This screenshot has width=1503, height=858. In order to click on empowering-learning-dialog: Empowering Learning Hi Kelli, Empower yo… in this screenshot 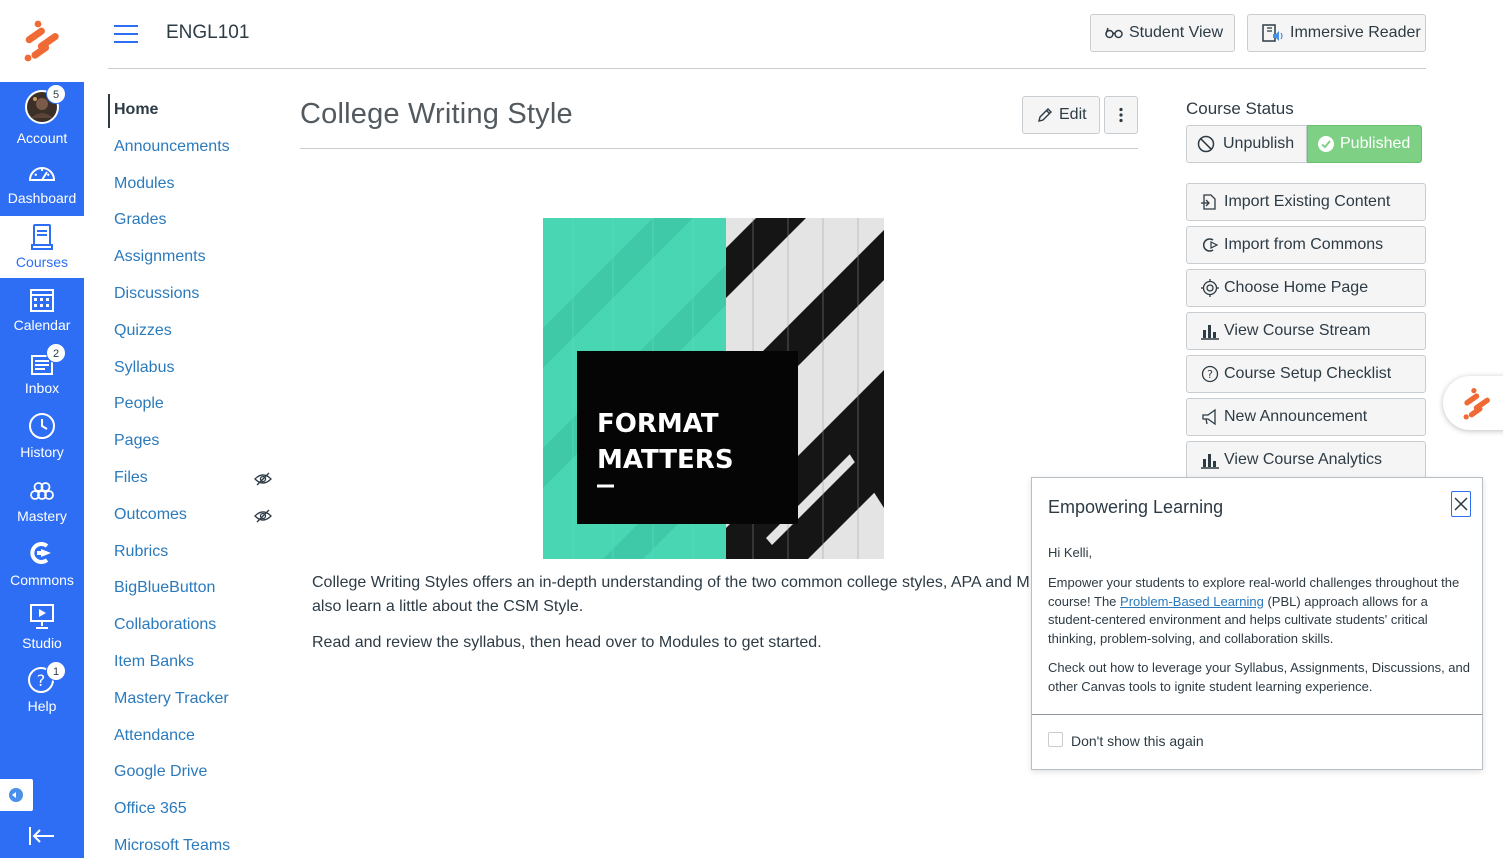, I will do `click(1257, 623)`.